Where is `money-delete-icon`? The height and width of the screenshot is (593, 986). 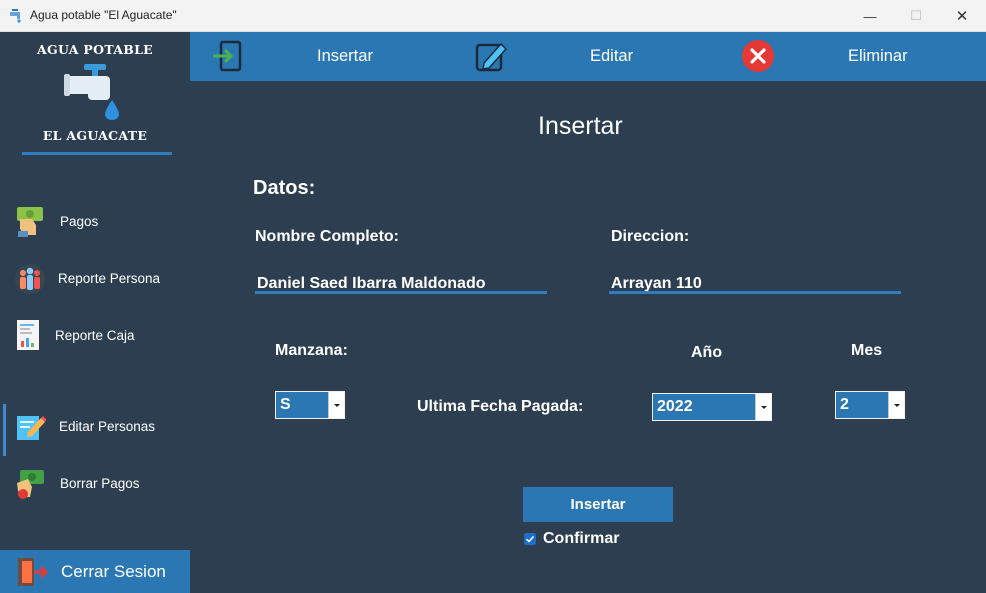
money-delete-icon is located at coordinates (30, 484).